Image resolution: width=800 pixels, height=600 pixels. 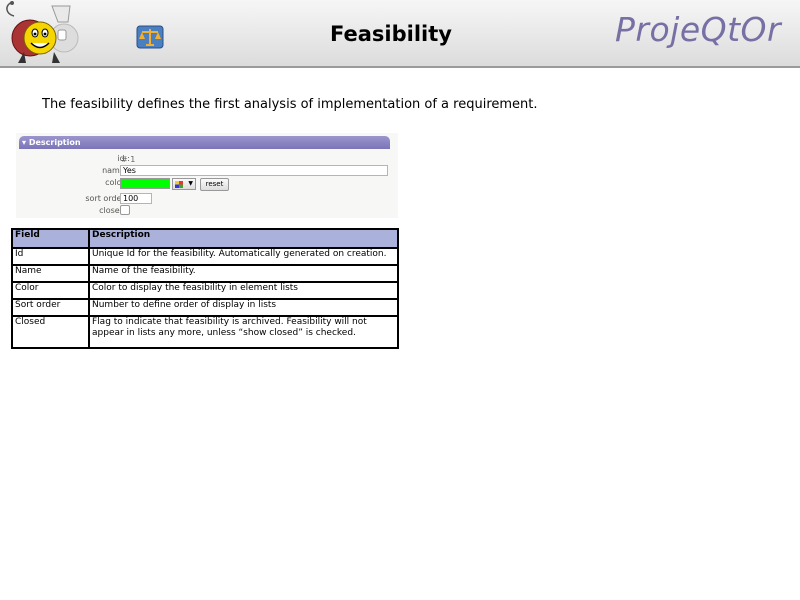 I want to click on page-title: Feasibility, so click(x=391, y=34).